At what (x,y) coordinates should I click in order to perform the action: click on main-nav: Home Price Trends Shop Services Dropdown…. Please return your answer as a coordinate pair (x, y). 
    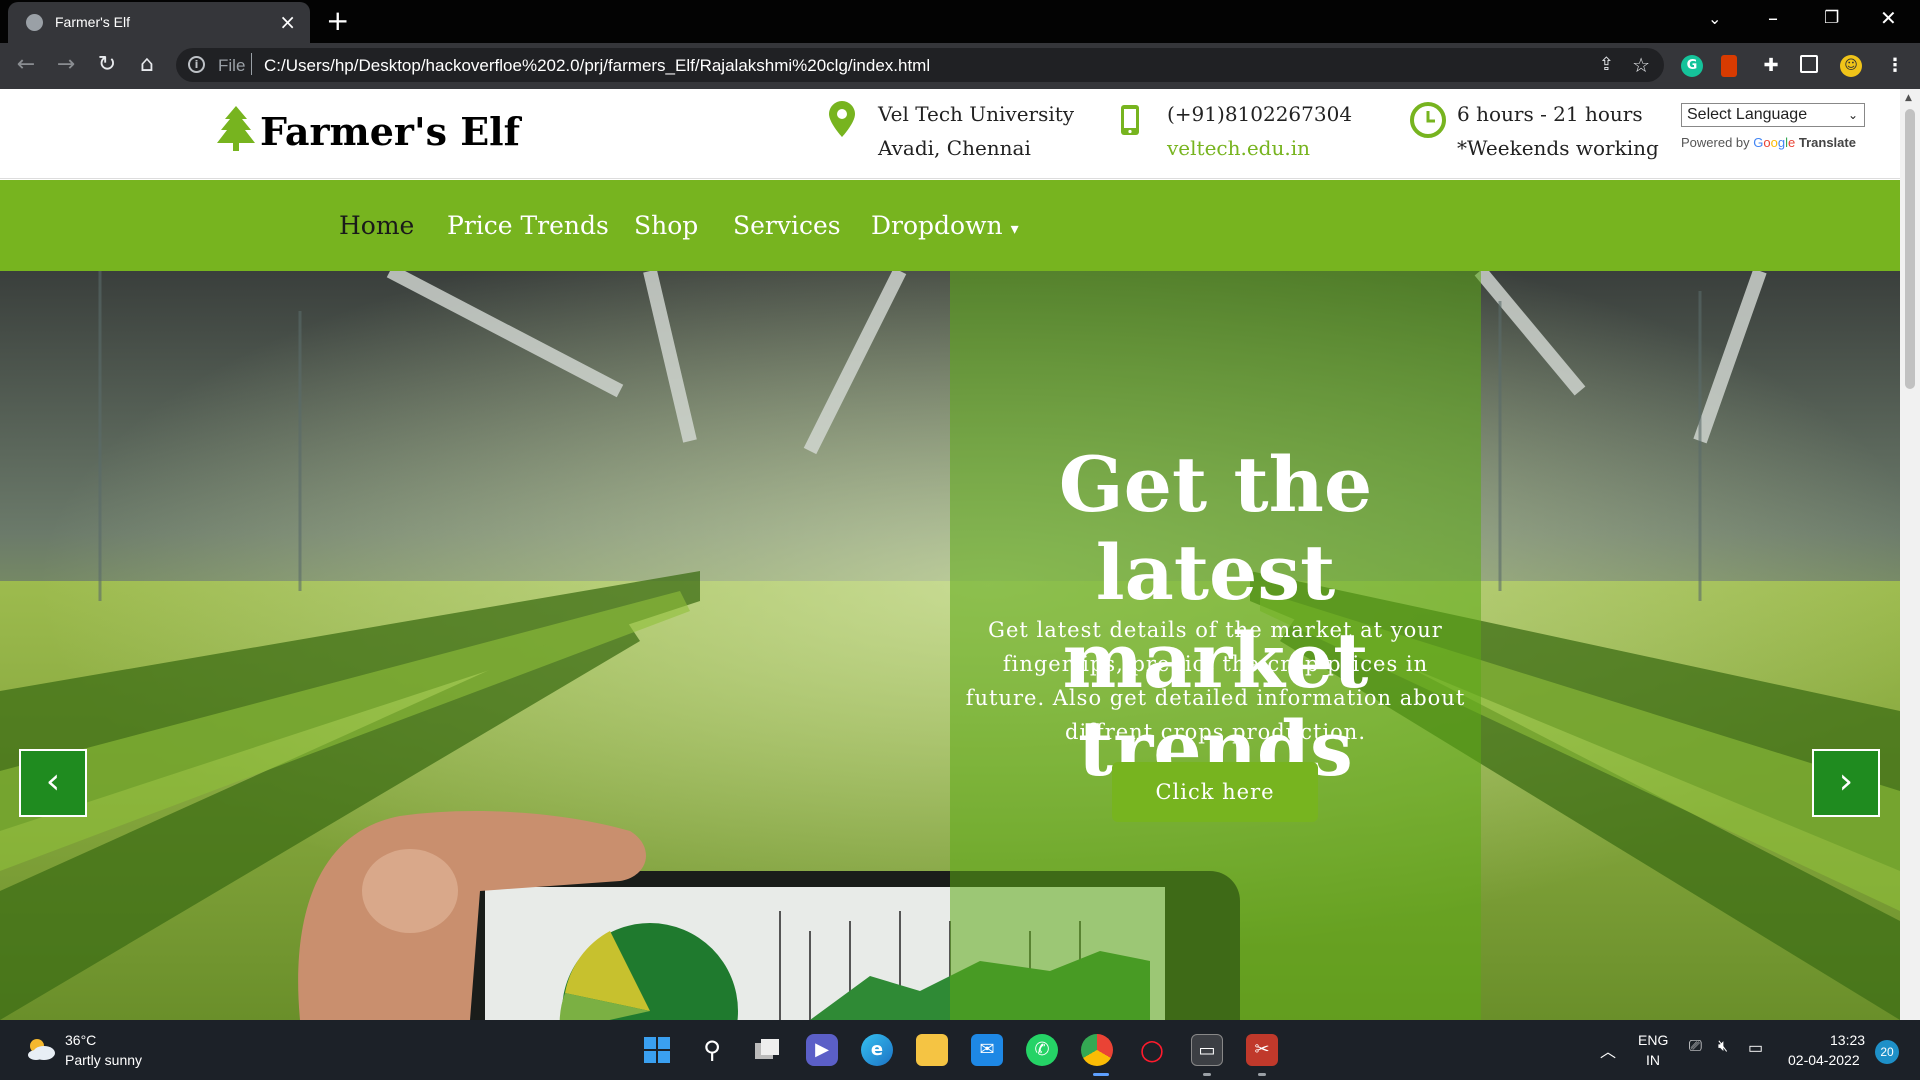
    Looking at the image, I should click on (950, 225).